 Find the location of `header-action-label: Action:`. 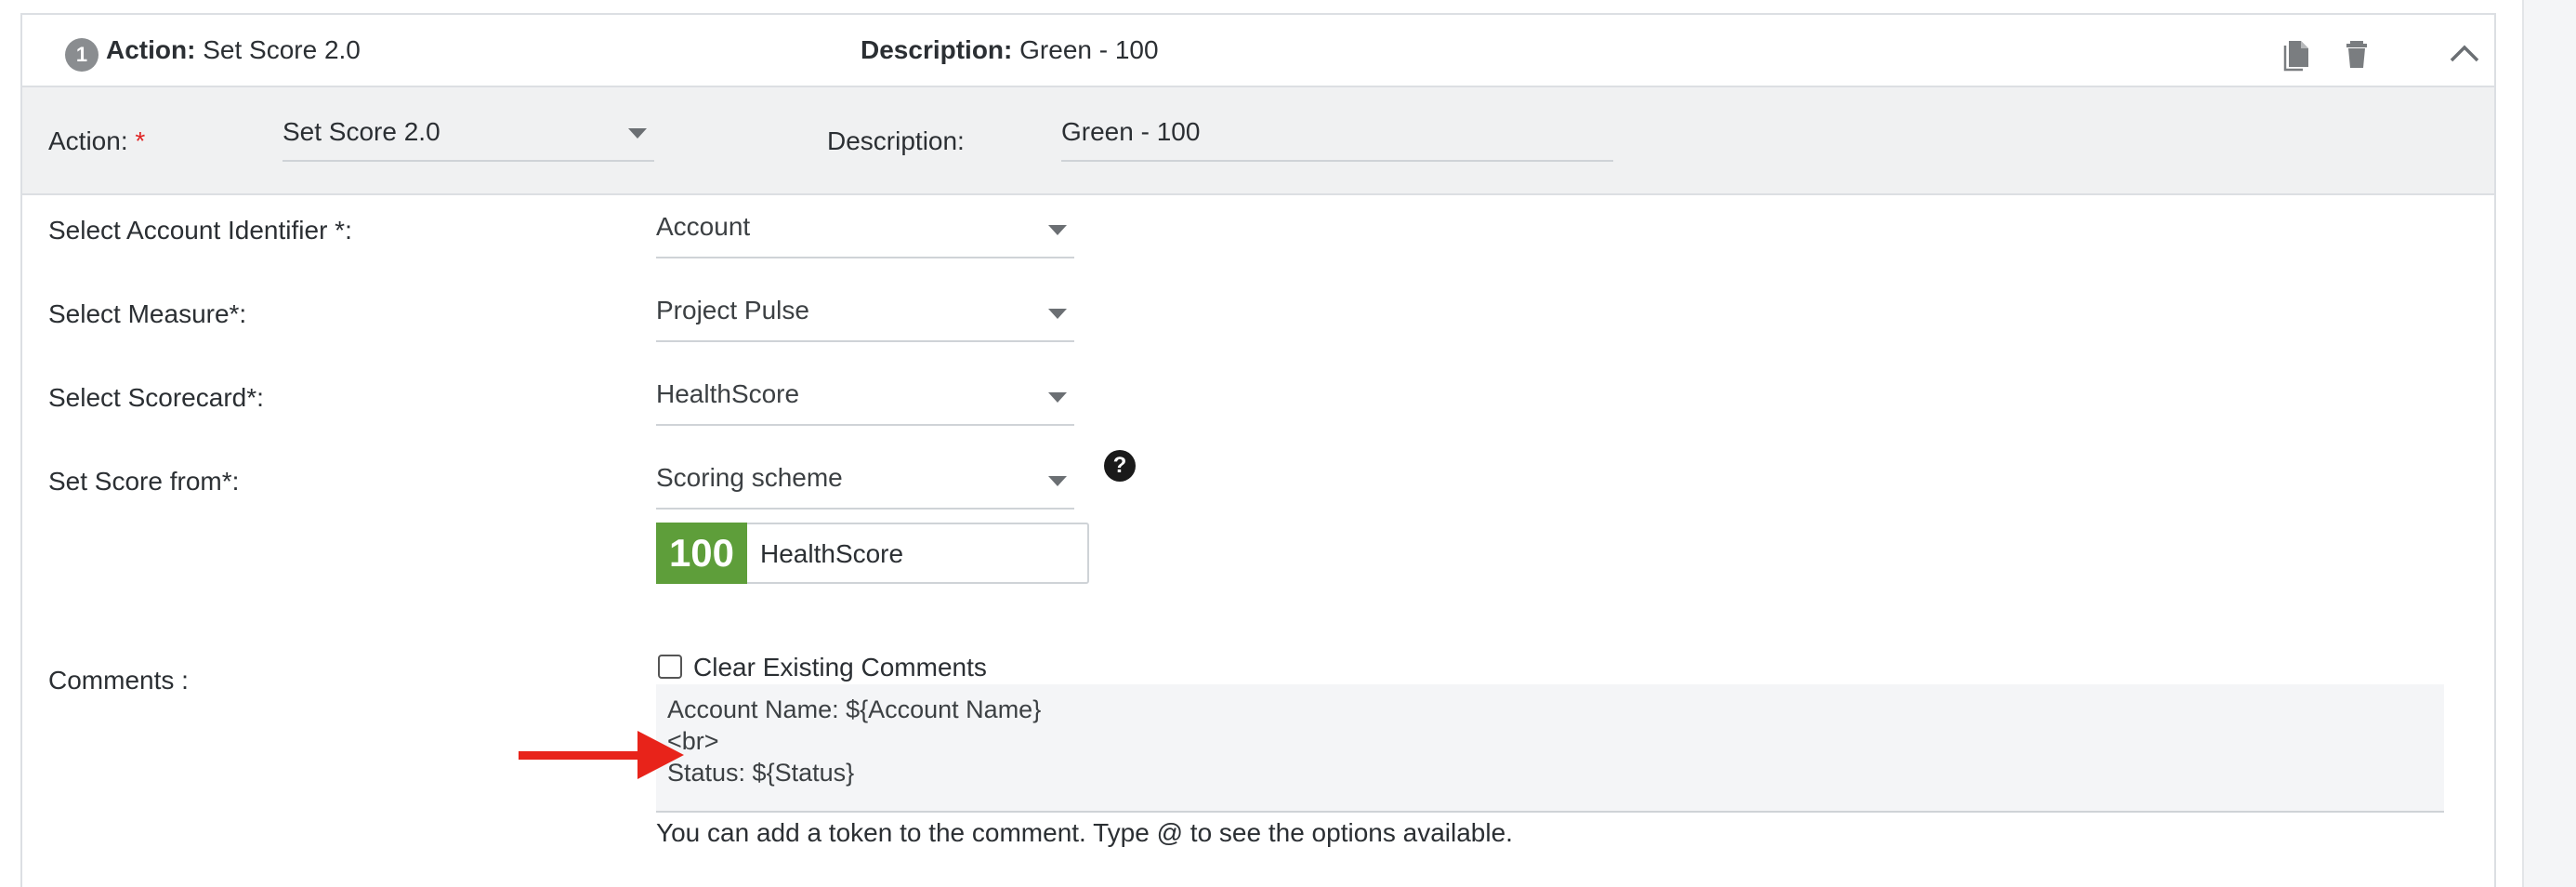

header-action-label: Action: is located at coordinates (151, 50).